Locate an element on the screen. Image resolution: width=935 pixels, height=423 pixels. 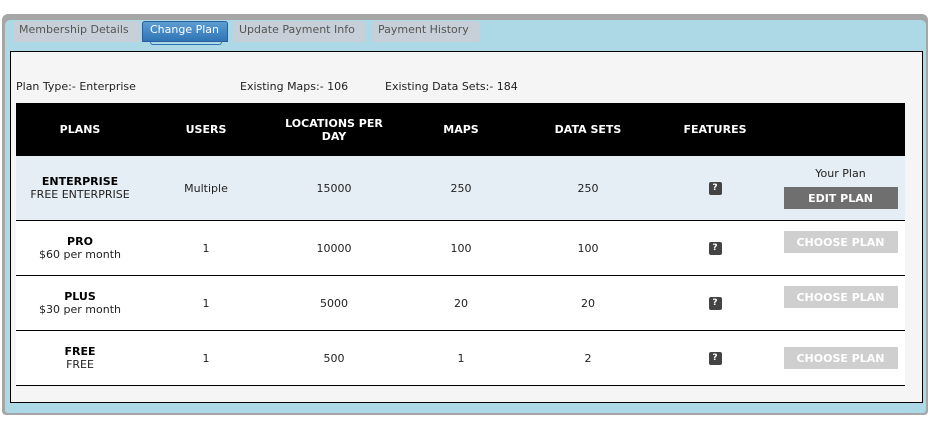
header-plans: PLANS is located at coordinates (80, 129).